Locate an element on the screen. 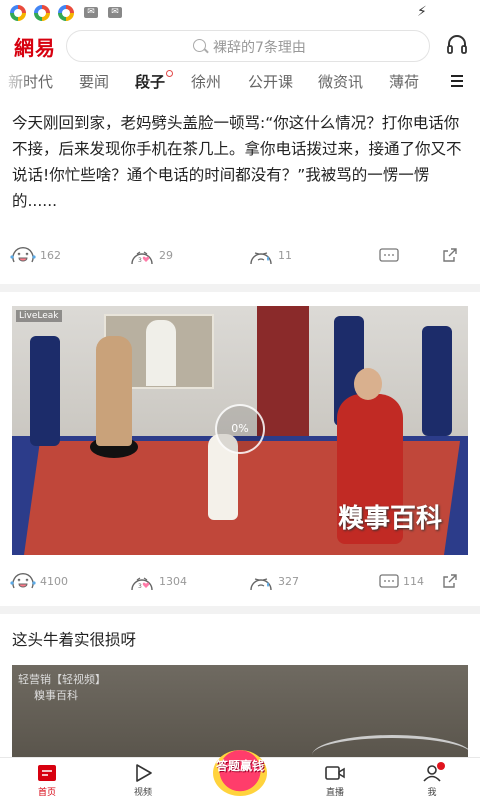 The height and width of the screenshot is (802, 480). play-icon is located at coordinates (144, 773).